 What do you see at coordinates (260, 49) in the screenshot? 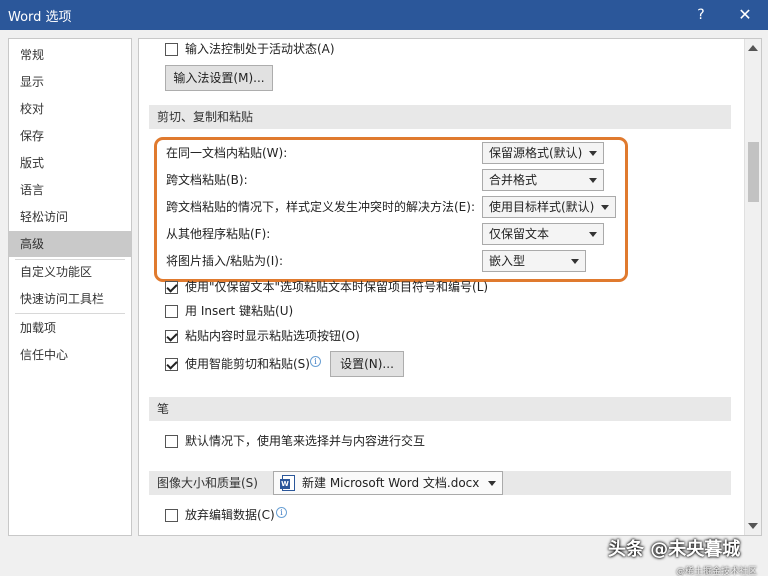
I see `ime-active-label: 输入法控制处于活动状态(A)` at bounding box center [260, 49].